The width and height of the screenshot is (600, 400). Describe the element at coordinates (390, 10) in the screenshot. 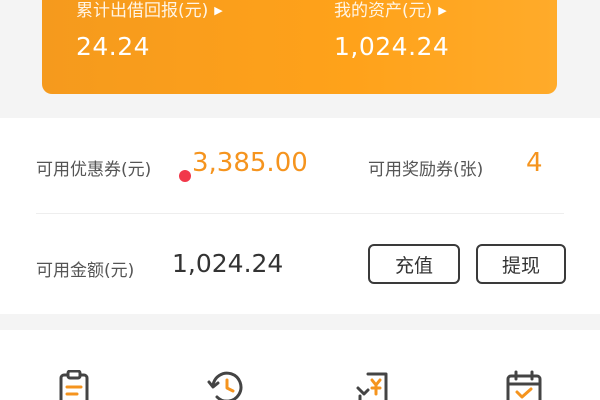

I see `assets-label: 我的资产(元) ▶` at that location.